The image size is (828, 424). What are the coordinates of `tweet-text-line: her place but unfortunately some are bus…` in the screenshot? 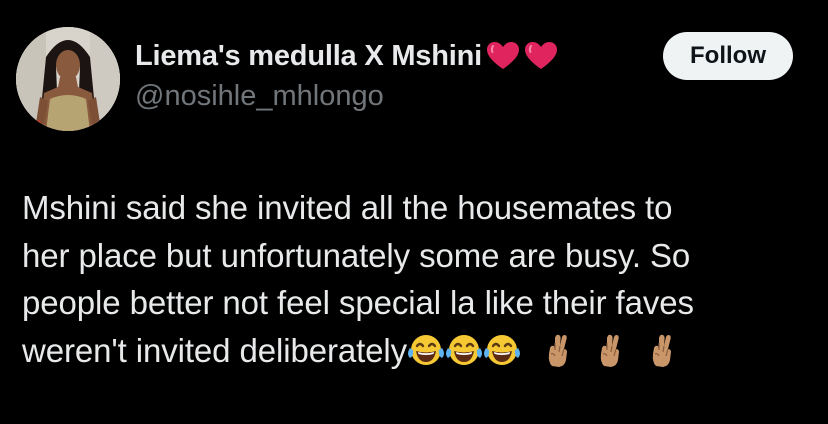 It's located at (356, 255).